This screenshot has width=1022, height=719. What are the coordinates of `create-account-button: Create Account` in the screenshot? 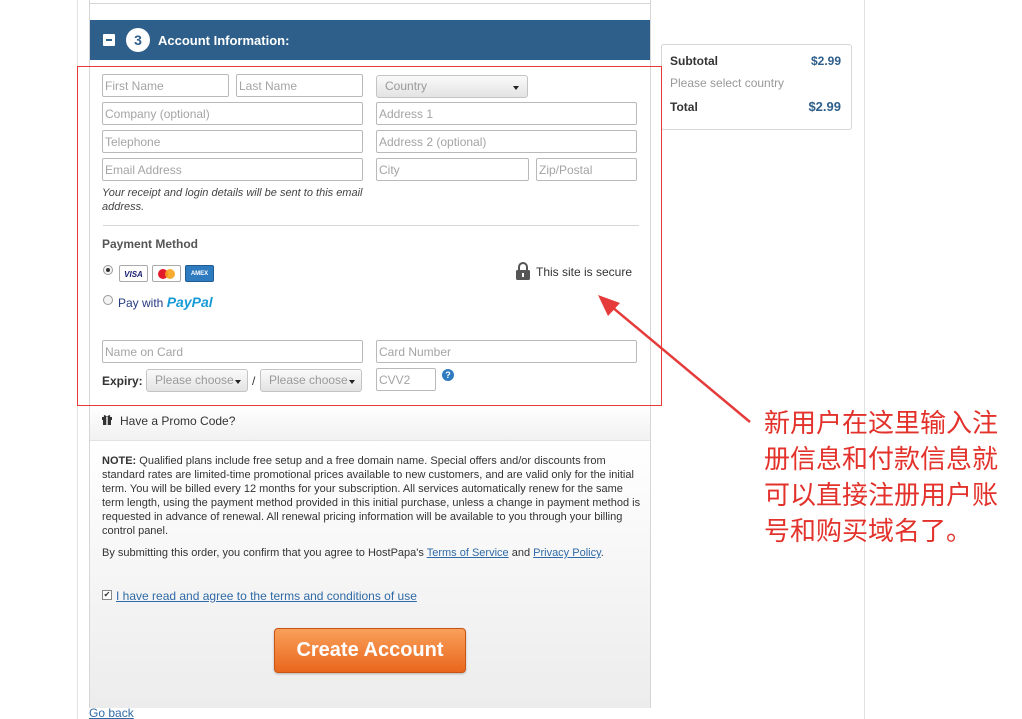 It's located at (370, 650).